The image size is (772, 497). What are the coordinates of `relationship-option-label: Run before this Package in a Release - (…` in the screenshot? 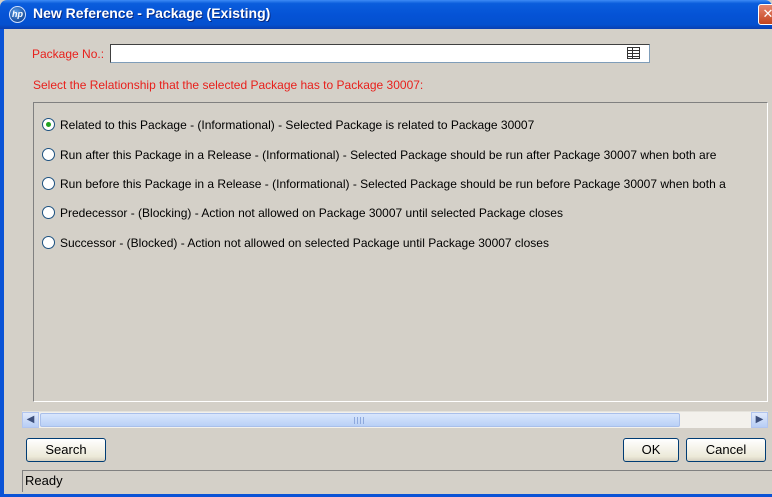 It's located at (393, 184).